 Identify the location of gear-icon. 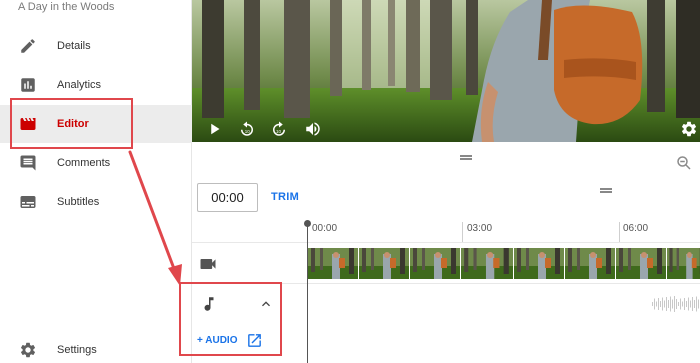
(28, 350).